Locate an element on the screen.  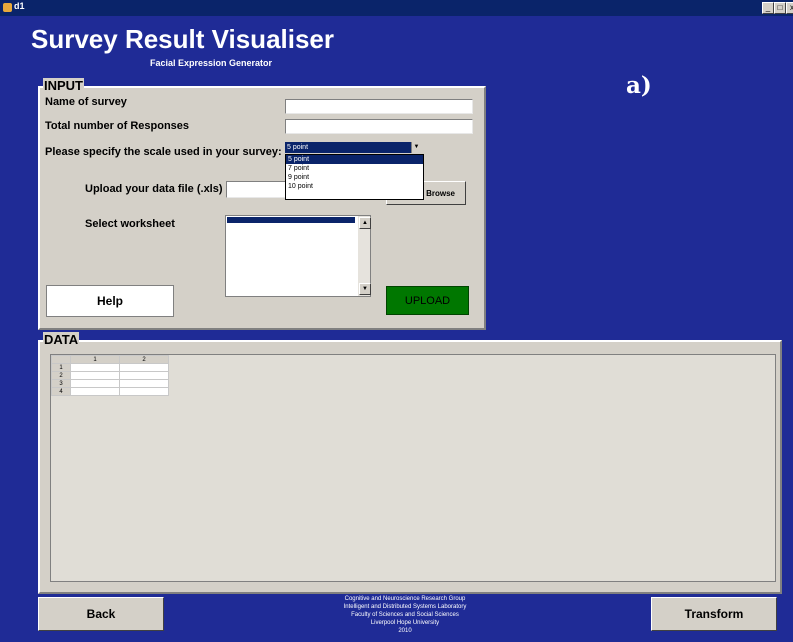
help-button: Help is located at coordinates (110, 301).